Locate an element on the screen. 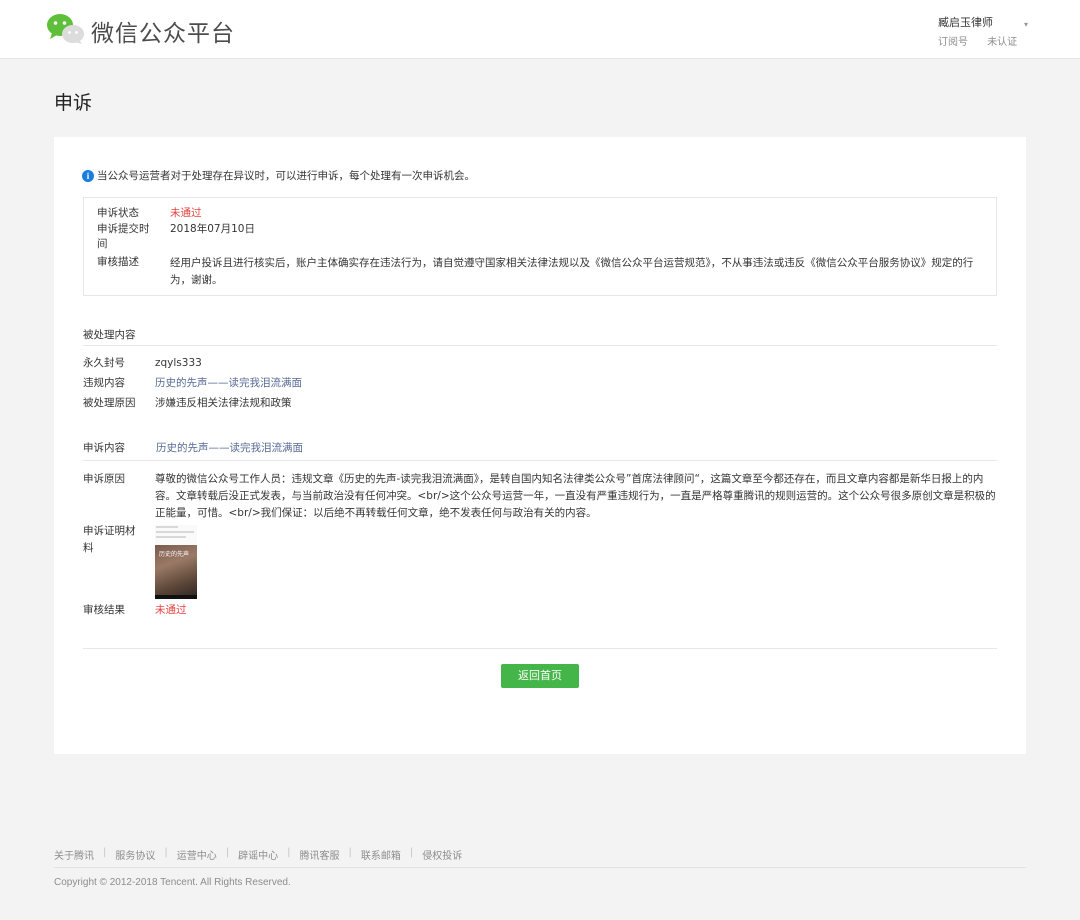 This screenshot has width=1080, height=920. footer-link-operation-center: 运营中心 is located at coordinates (197, 854).